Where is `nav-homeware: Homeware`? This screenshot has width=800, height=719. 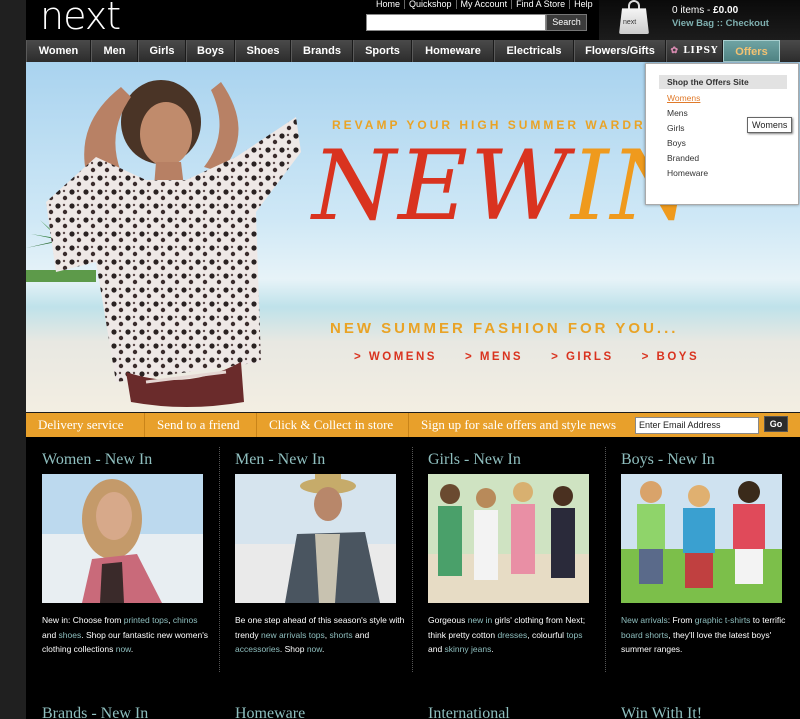 nav-homeware: Homeware is located at coordinates (453, 51).